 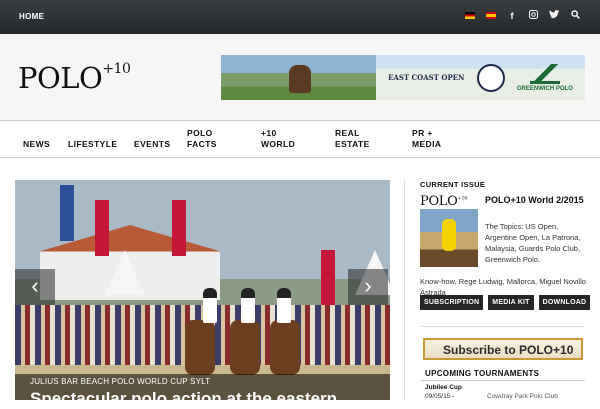 I want to click on nav-events: EVENTS, so click(x=152, y=144).